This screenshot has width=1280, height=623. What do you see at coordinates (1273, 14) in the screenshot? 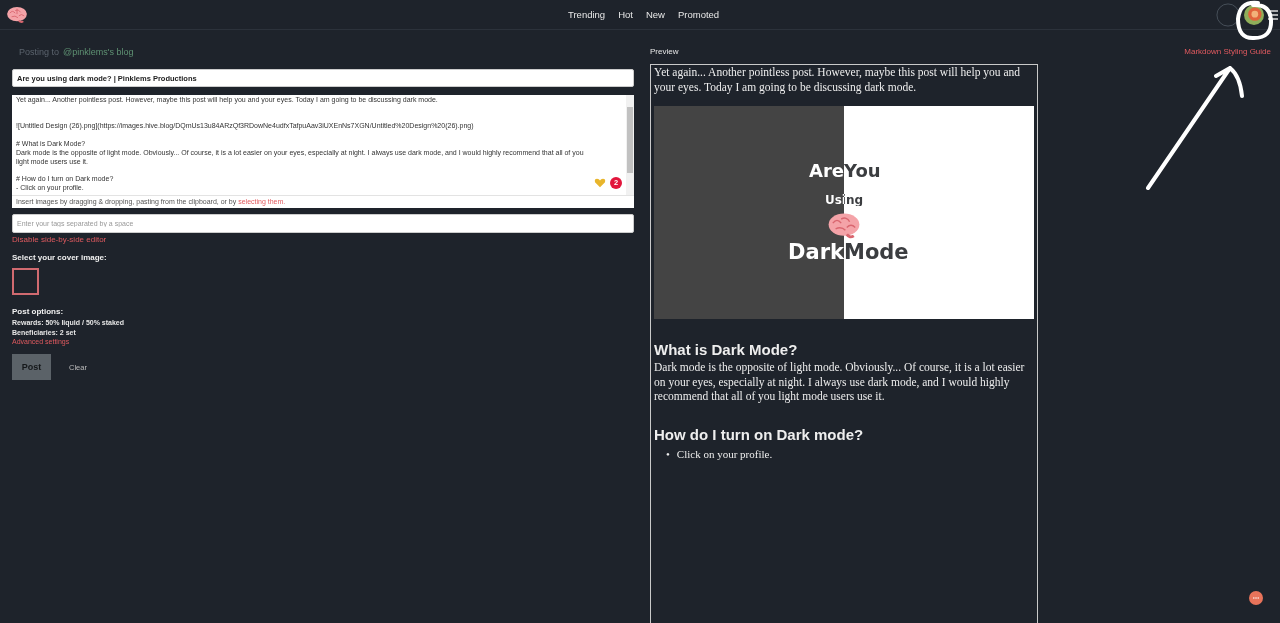
I see `menu-icon` at bounding box center [1273, 14].